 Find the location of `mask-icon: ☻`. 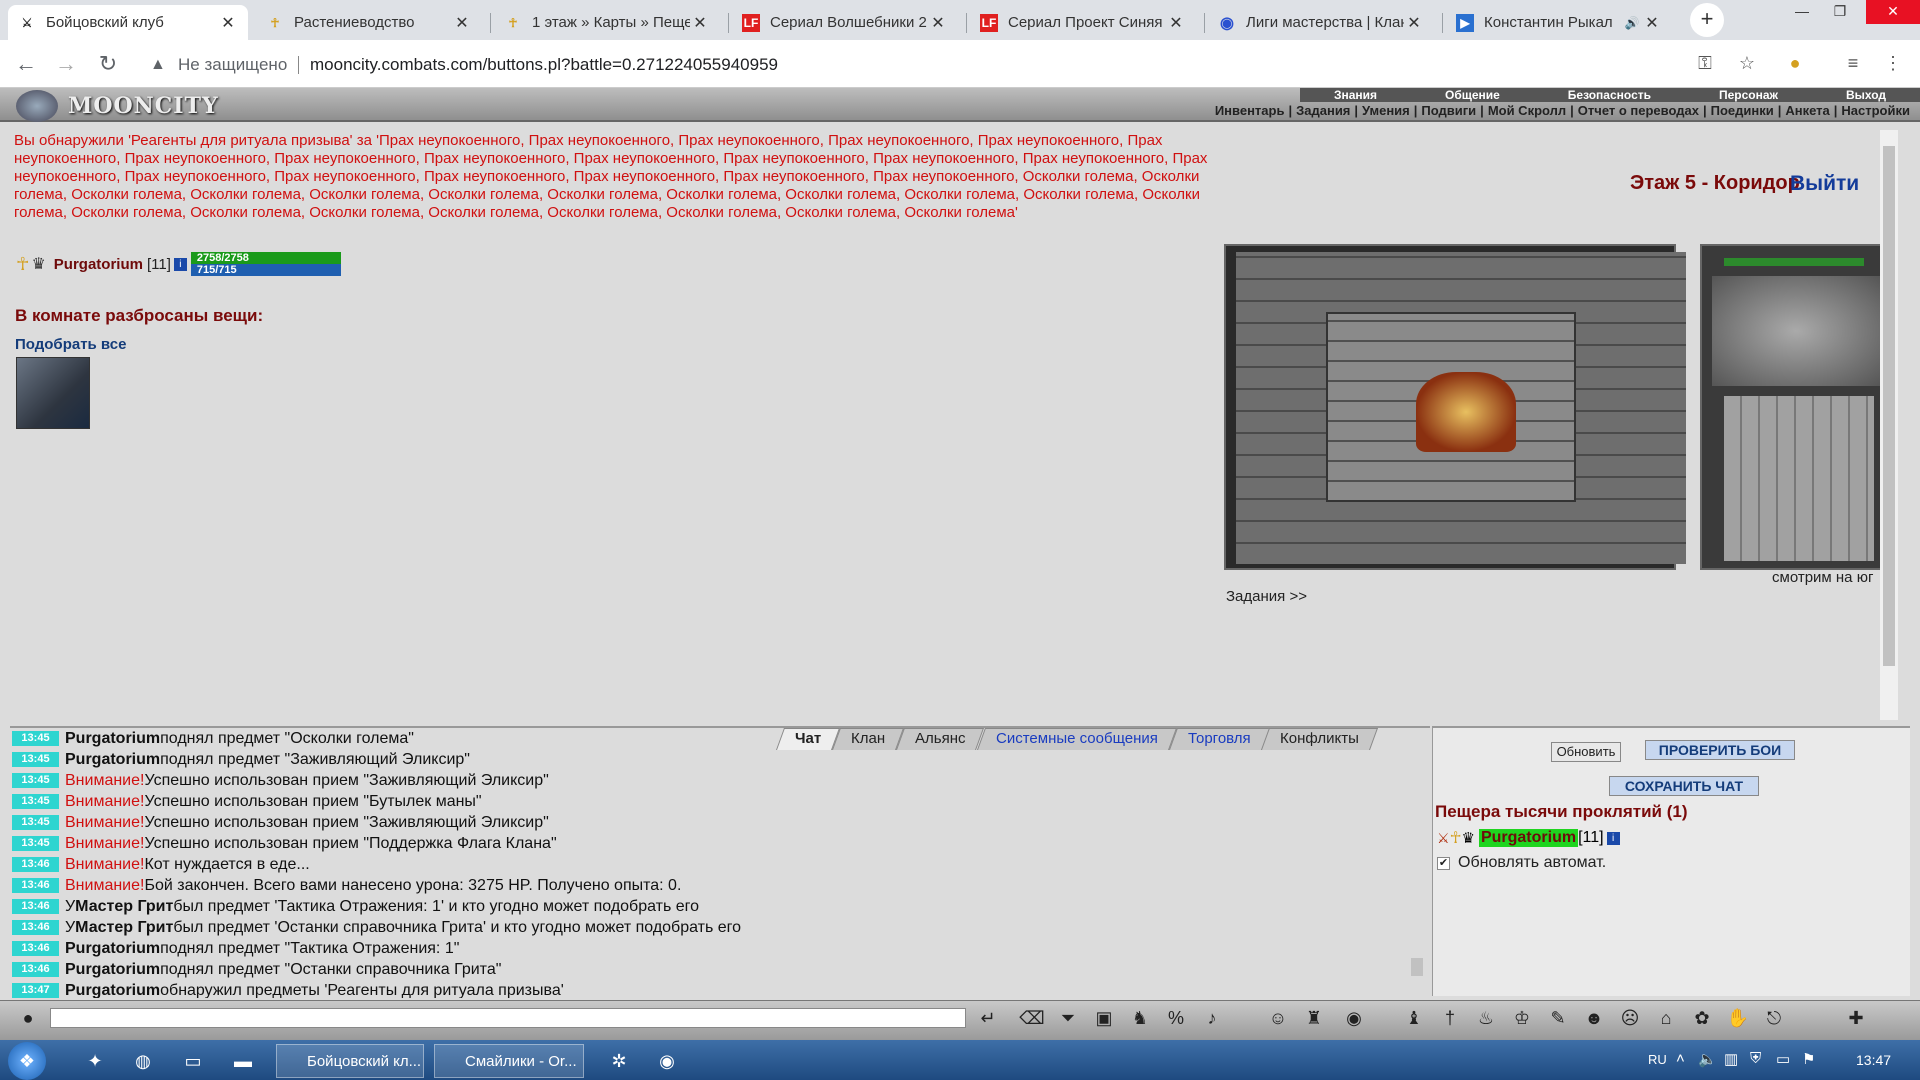

mask-icon: ☻ is located at coordinates (1594, 1018).